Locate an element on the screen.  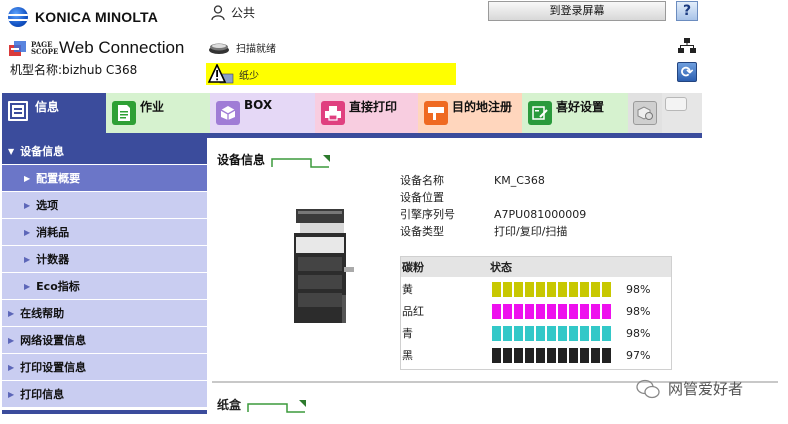
info-row-device-location: 设备位置 is located at coordinates (493, 197).